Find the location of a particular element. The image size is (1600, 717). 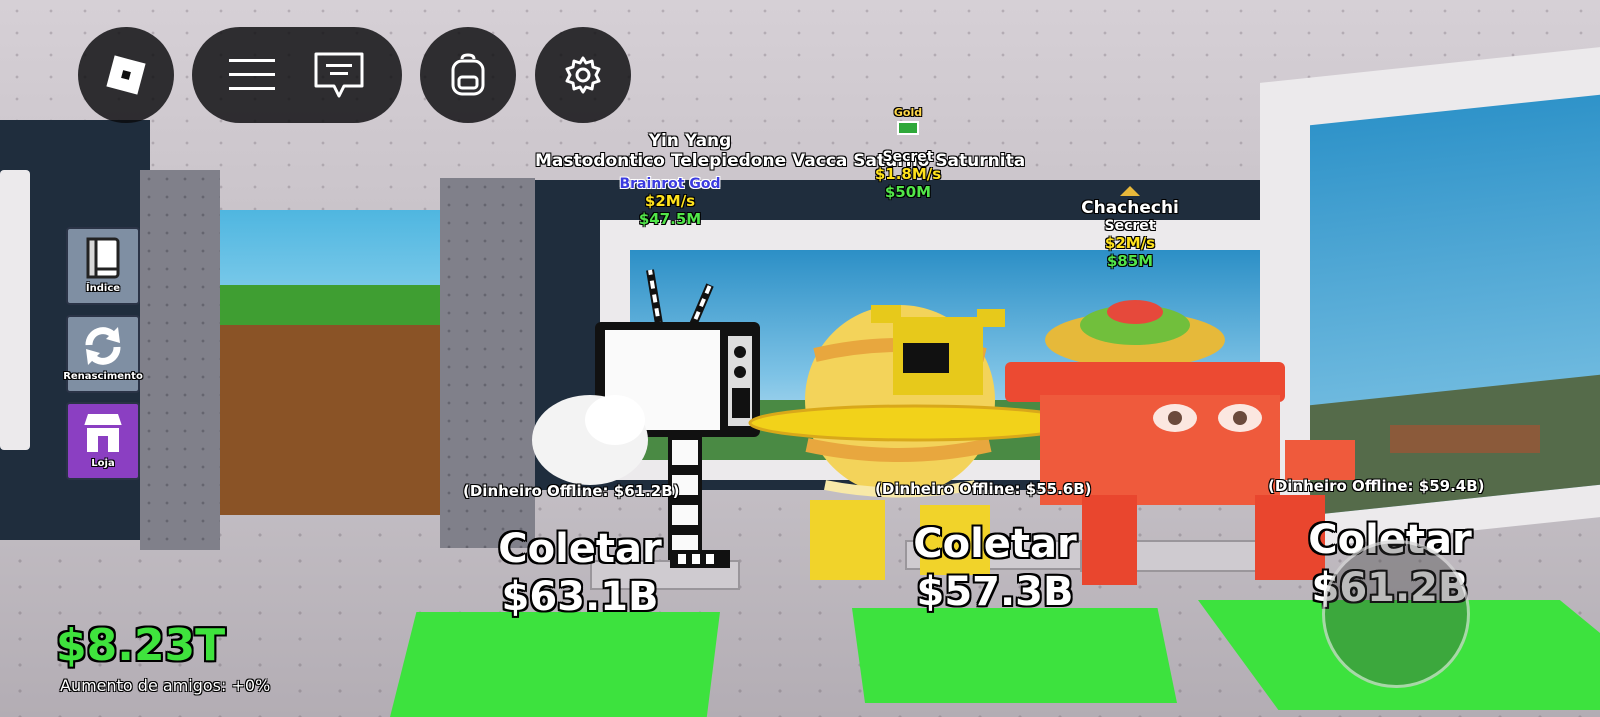

outside-grass is located at coordinates (335, 305).